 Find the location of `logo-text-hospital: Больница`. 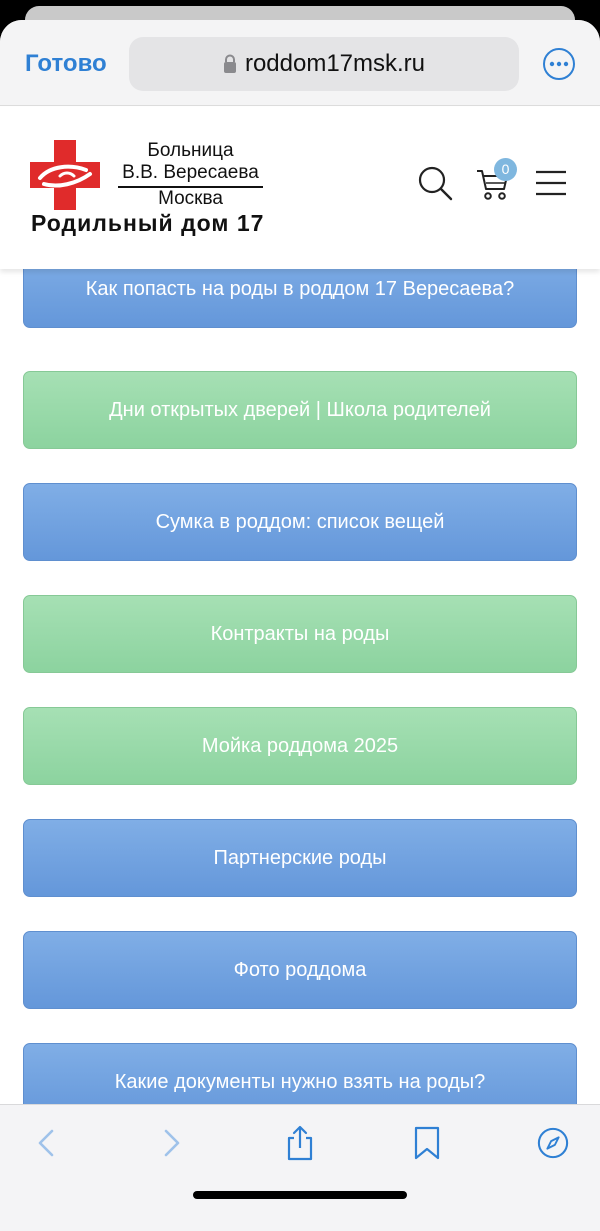

logo-text-hospital: Больница is located at coordinates (190, 150).